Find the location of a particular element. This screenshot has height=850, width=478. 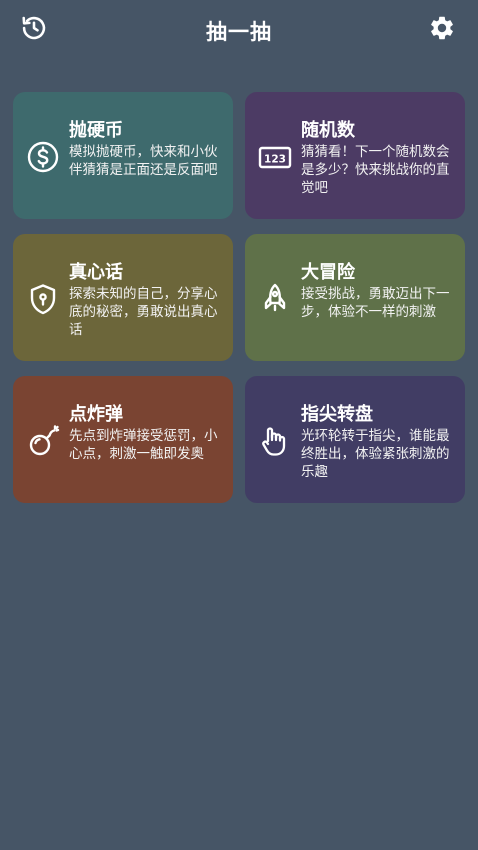

card-title: 随机数 is located at coordinates (328, 130).